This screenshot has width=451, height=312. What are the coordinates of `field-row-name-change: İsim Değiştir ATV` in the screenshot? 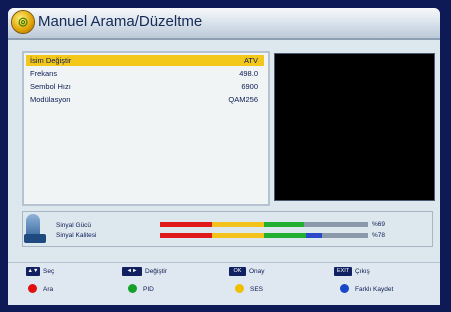 It's located at (145, 60).